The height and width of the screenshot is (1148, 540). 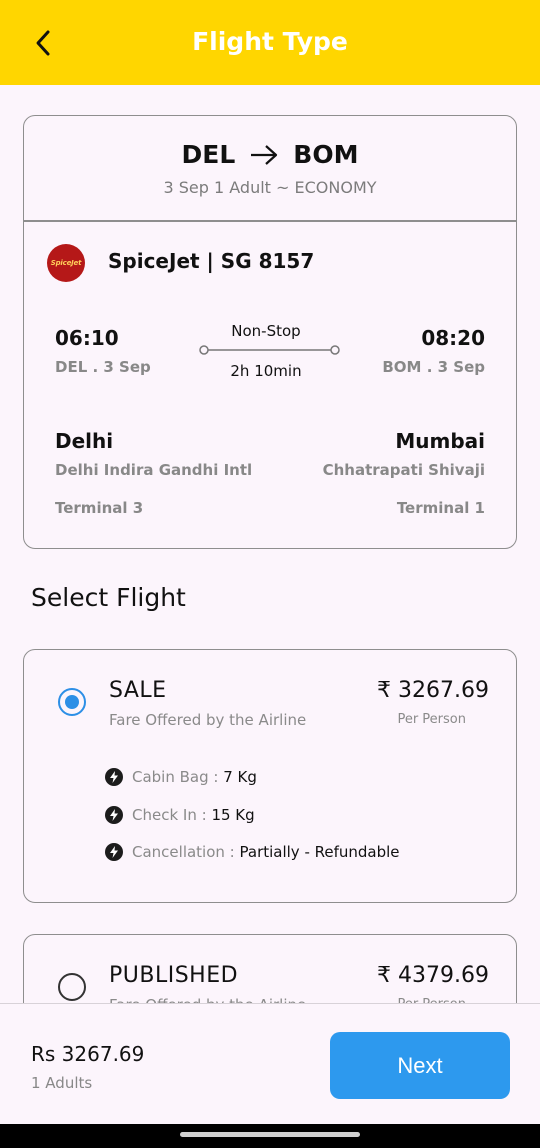 I want to click on radio-button-unselected, so click(x=72, y=987).